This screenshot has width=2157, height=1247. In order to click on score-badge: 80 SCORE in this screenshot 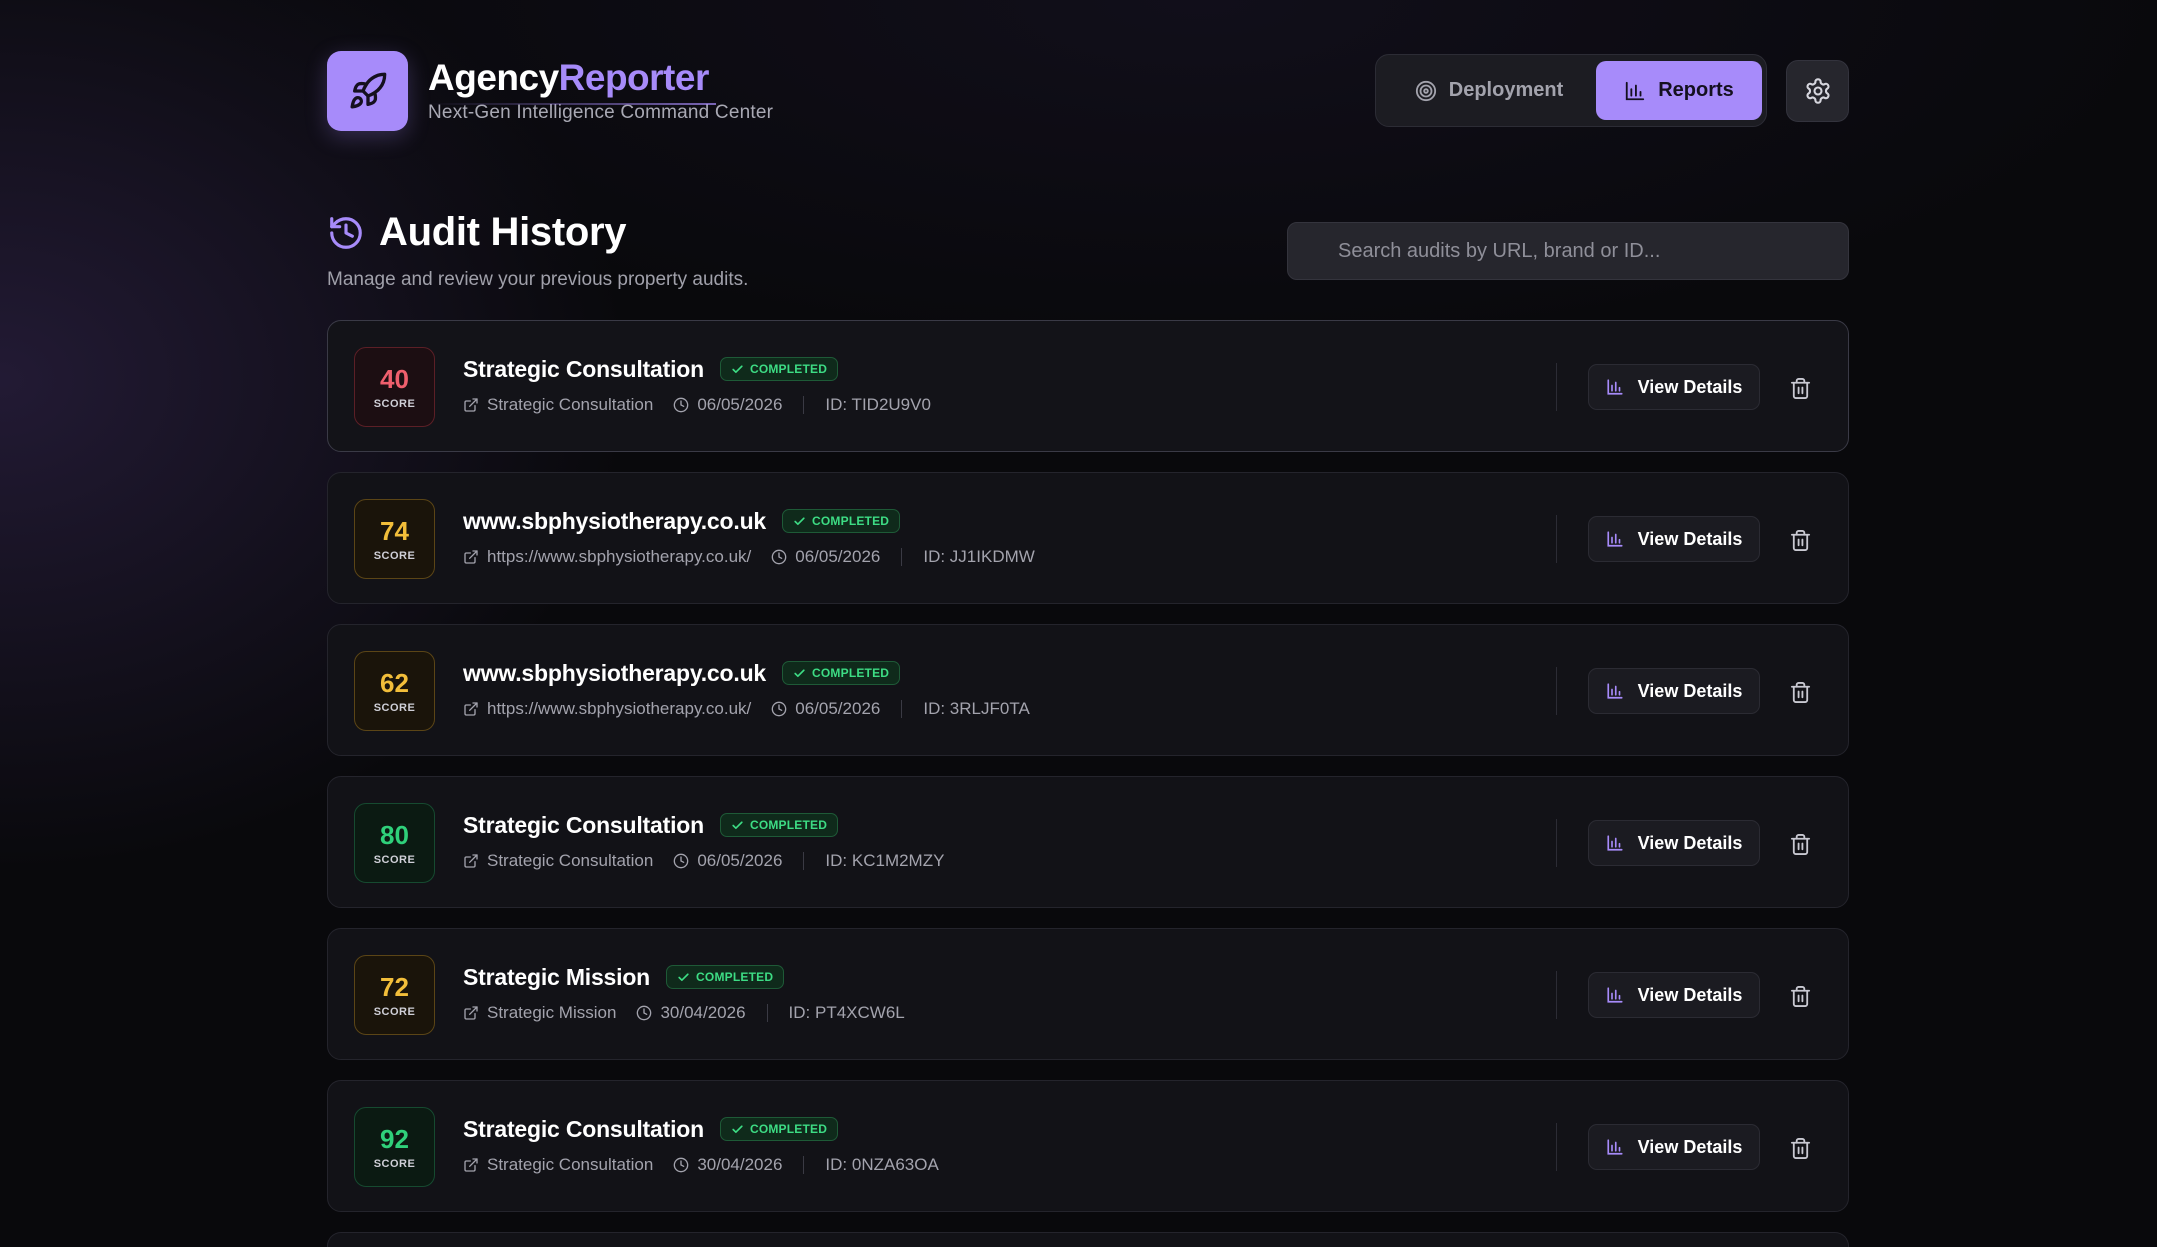, I will do `click(394, 843)`.